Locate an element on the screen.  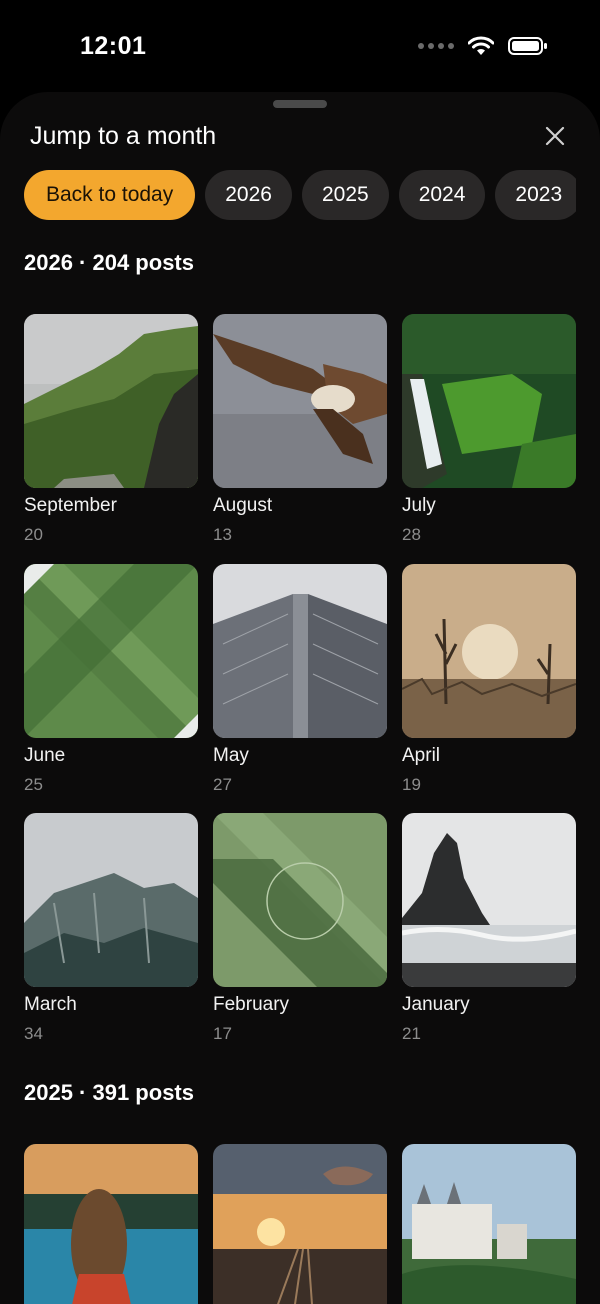
month-count: 27 is located at coordinates (222, 784).